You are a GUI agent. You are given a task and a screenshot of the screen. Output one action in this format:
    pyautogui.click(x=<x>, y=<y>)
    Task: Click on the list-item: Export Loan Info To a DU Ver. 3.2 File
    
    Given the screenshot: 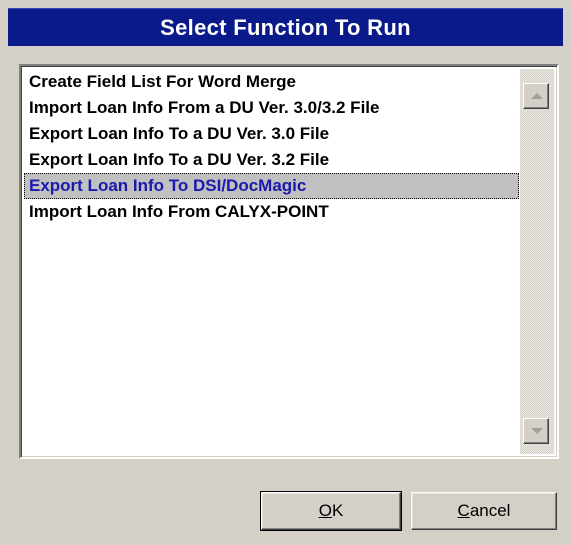 What is the action you would take?
    pyautogui.click(x=271, y=160)
    